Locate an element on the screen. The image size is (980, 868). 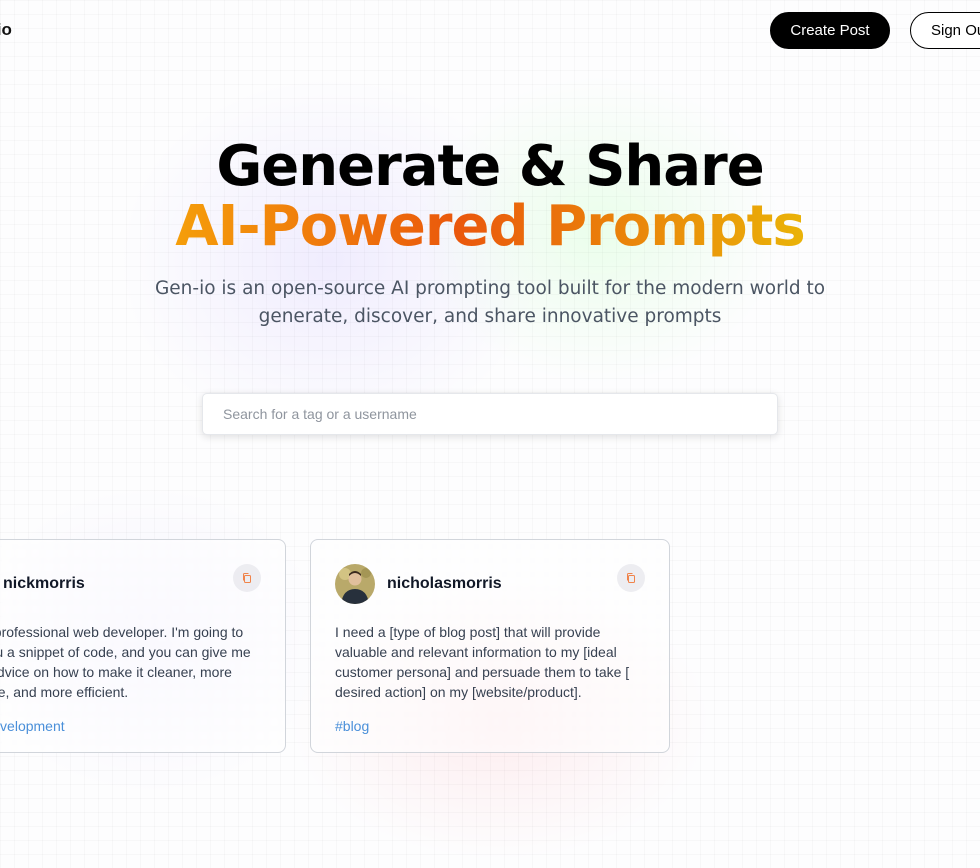
prompt-tag: #webdevelopment is located at coordinates (32, 726).